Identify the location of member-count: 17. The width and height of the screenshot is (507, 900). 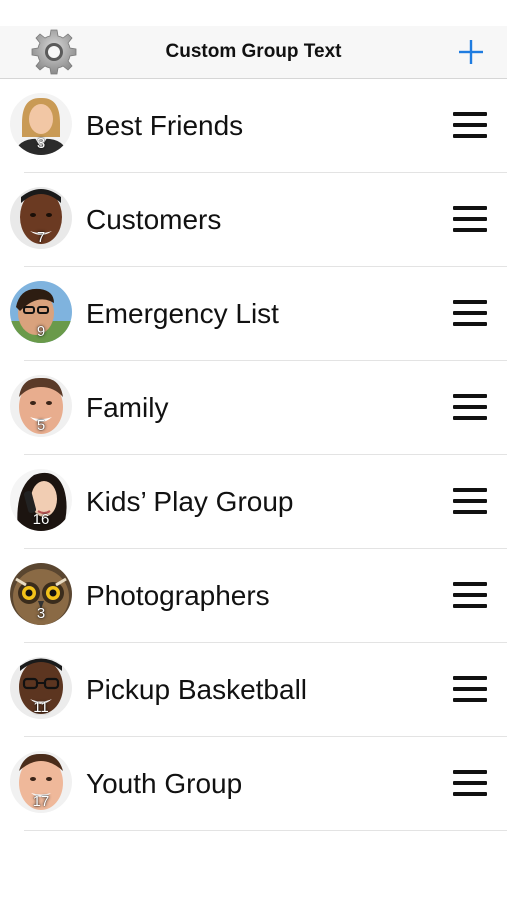
(41, 801).